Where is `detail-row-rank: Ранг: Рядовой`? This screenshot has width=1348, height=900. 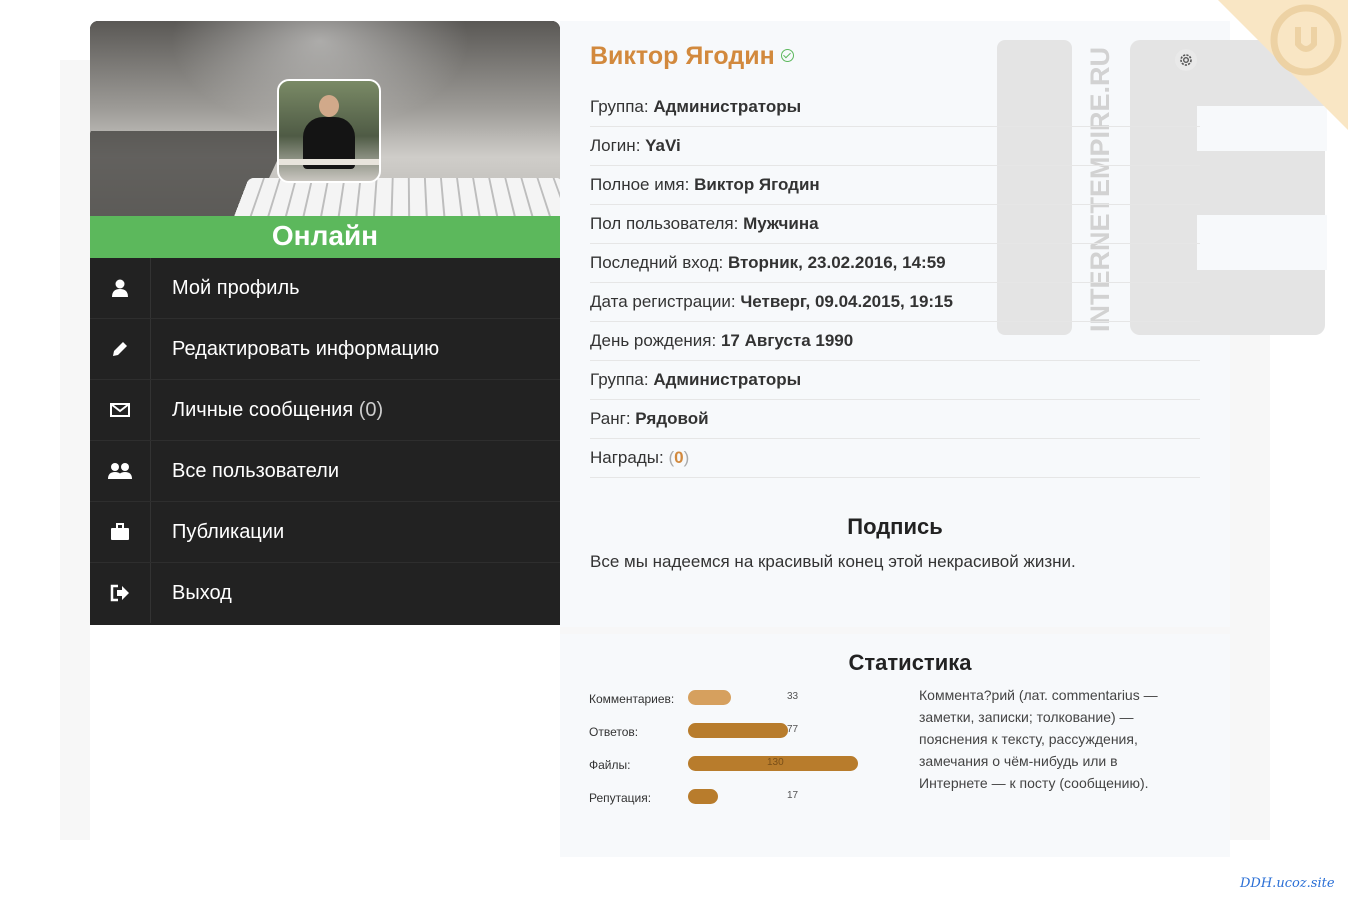 detail-row-rank: Ранг: Рядовой is located at coordinates (895, 419).